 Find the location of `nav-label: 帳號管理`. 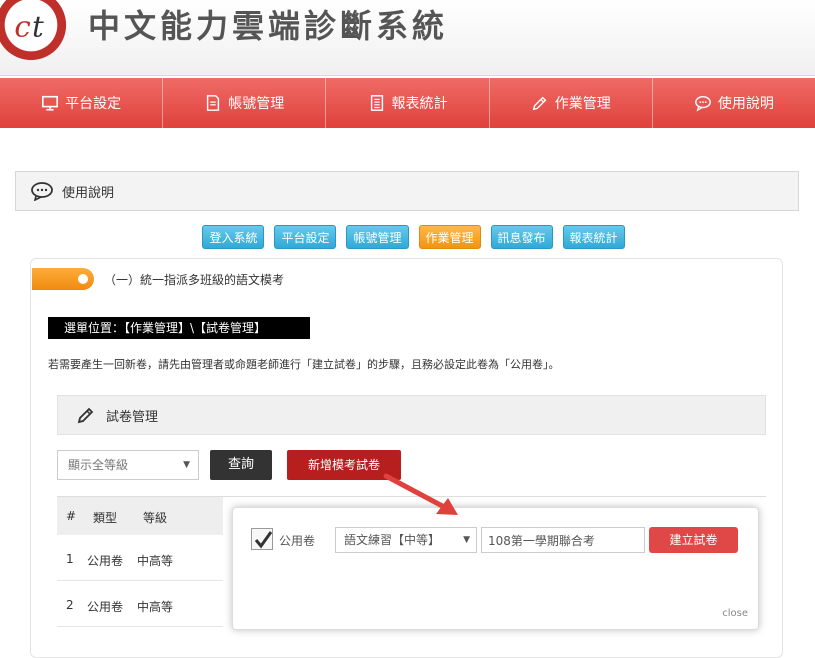

nav-label: 帳號管理 is located at coordinates (256, 104).